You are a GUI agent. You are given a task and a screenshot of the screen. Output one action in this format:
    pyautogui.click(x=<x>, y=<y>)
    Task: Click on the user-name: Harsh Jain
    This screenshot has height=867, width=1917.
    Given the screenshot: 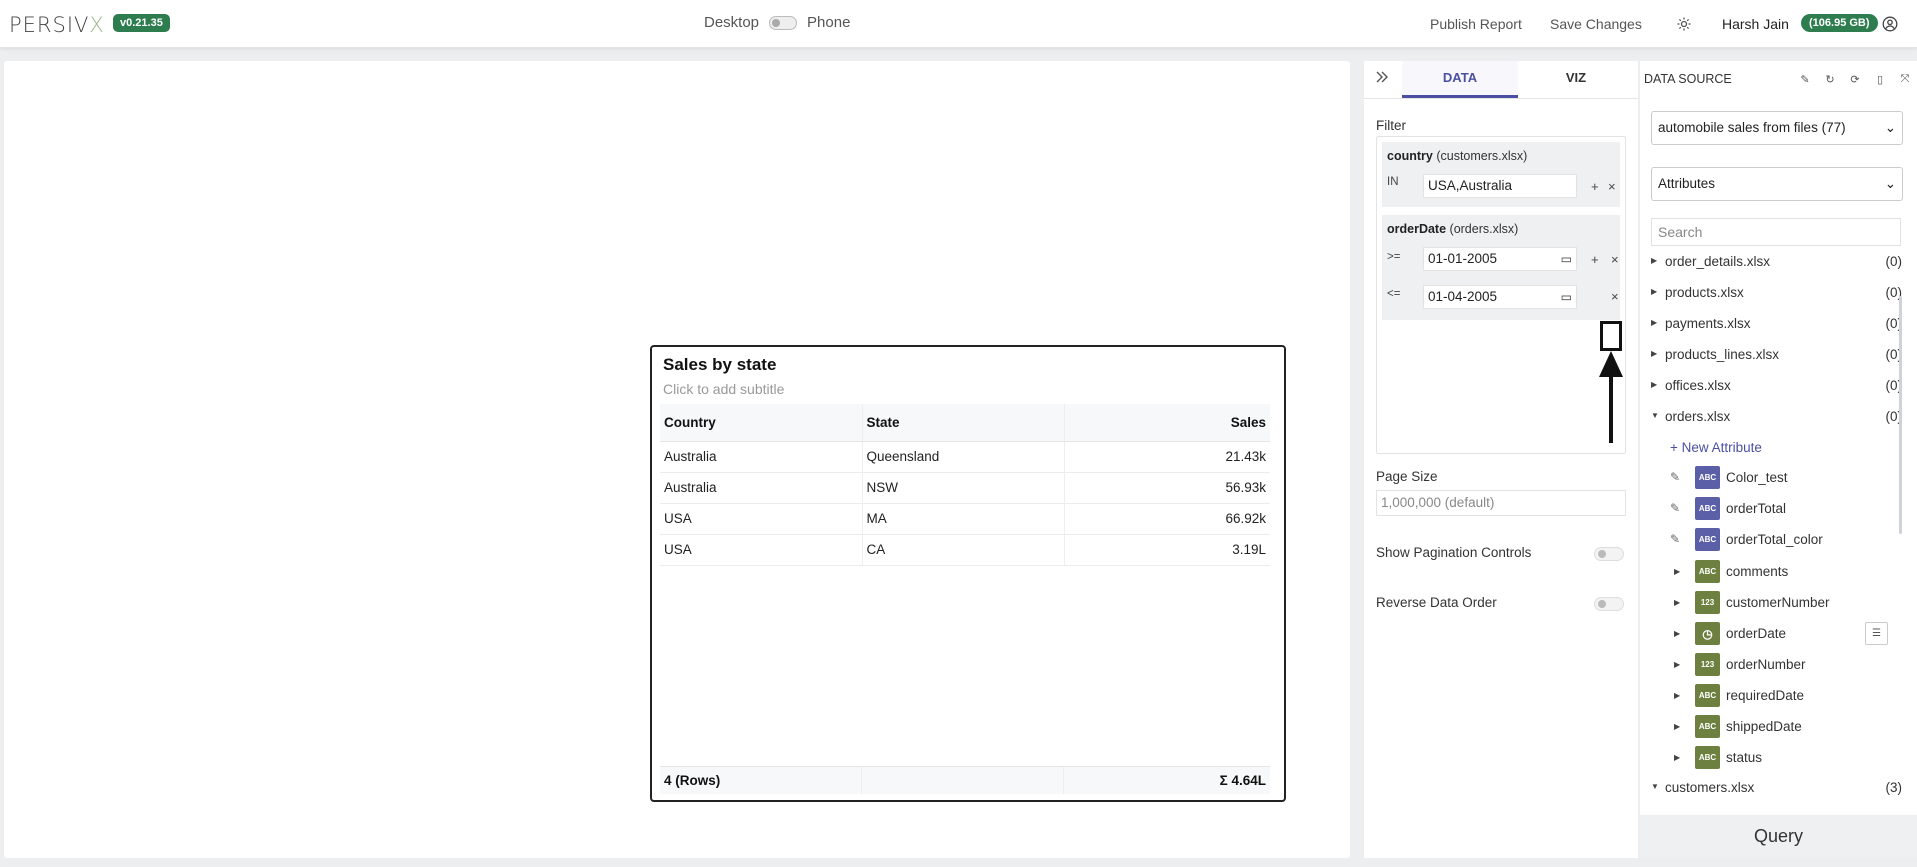 What is the action you would take?
    pyautogui.click(x=1755, y=24)
    